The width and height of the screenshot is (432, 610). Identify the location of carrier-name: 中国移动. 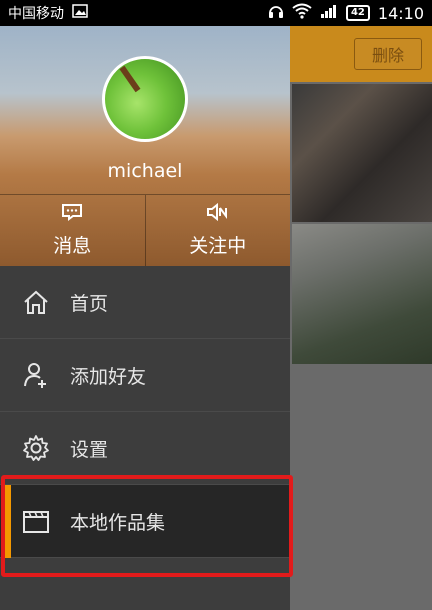
(36, 14).